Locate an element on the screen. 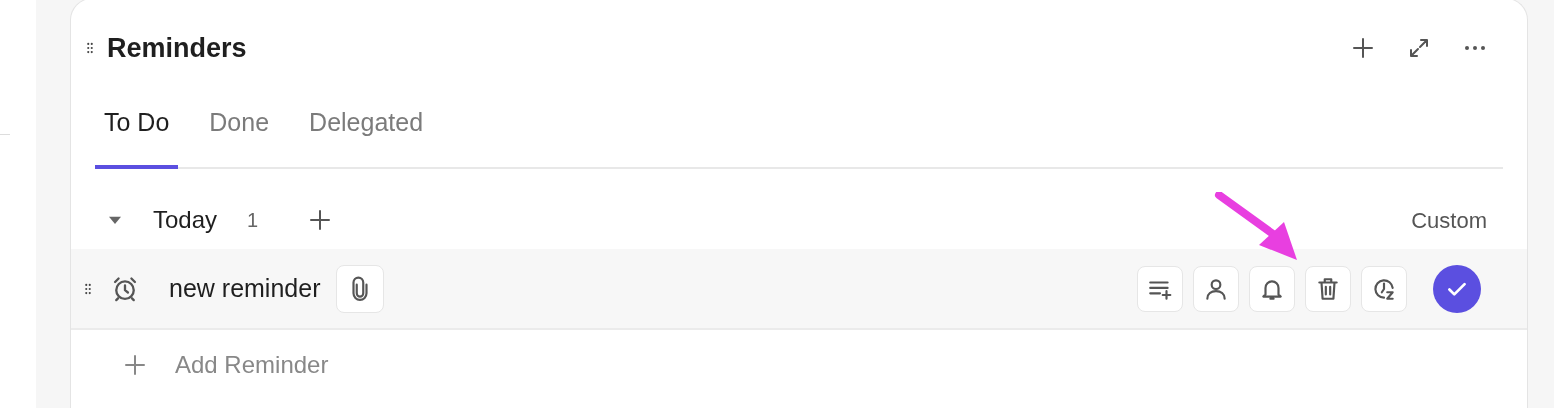 The width and height of the screenshot is (1554, 408). complete-button is located at coordinates (1457, 288).